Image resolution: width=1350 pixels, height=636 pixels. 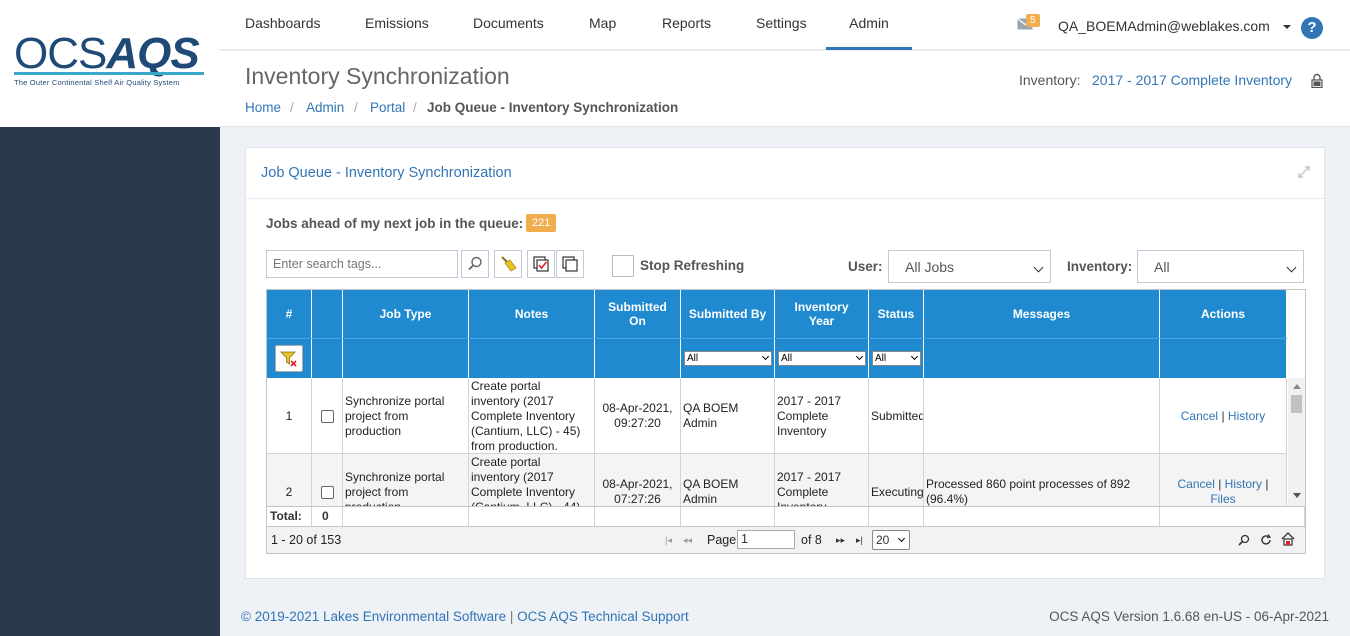 What do you see at coordinates (686, 25) in the screenshot?
I see `nav-reports: Reports` at bounding box center [686, 25].